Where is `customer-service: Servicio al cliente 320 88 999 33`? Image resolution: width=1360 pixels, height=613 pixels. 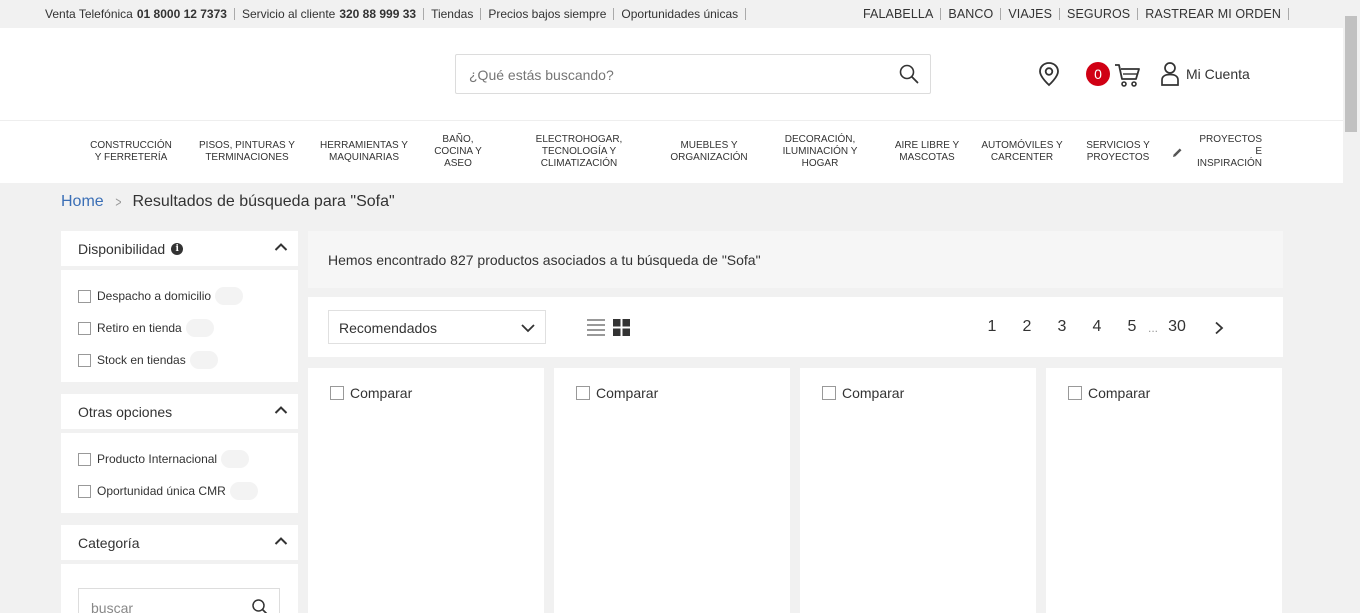
customer-service: Servicio al cliente 320 88 999 33 is located at coordinates (329, 14).